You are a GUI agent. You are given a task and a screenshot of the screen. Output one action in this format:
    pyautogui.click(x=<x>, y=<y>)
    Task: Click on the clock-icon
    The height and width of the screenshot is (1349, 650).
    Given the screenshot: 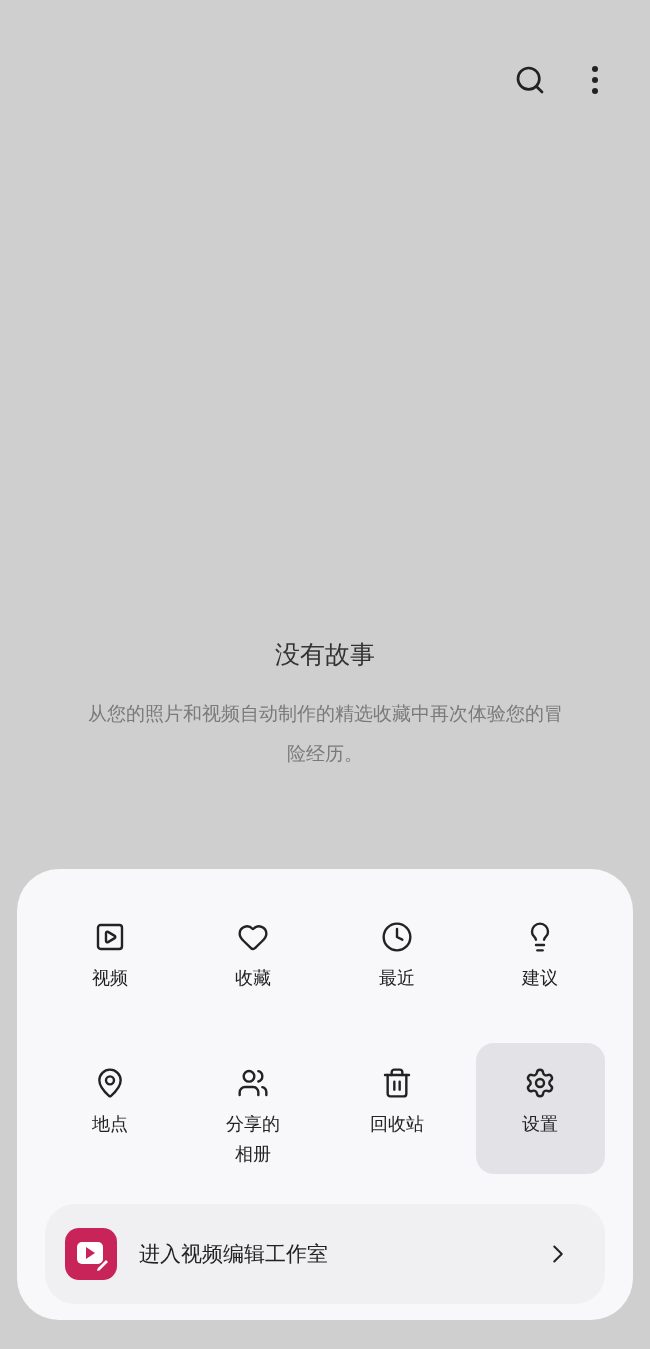 What is the action you would take?
    pyautogui.click(x=396, y=937)
    